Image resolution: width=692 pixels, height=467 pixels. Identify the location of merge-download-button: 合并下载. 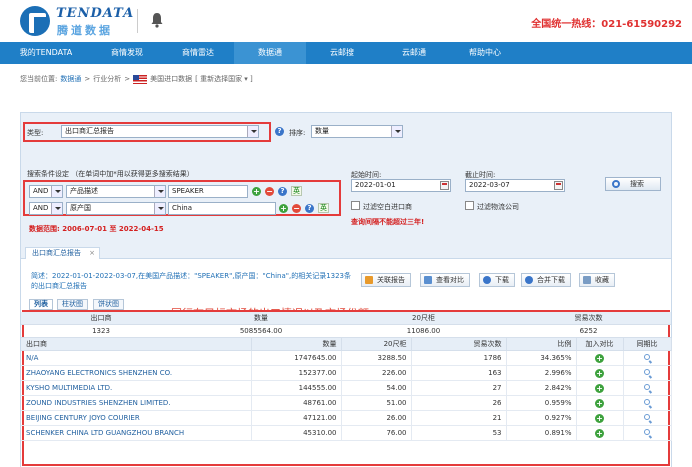
(546, 280).